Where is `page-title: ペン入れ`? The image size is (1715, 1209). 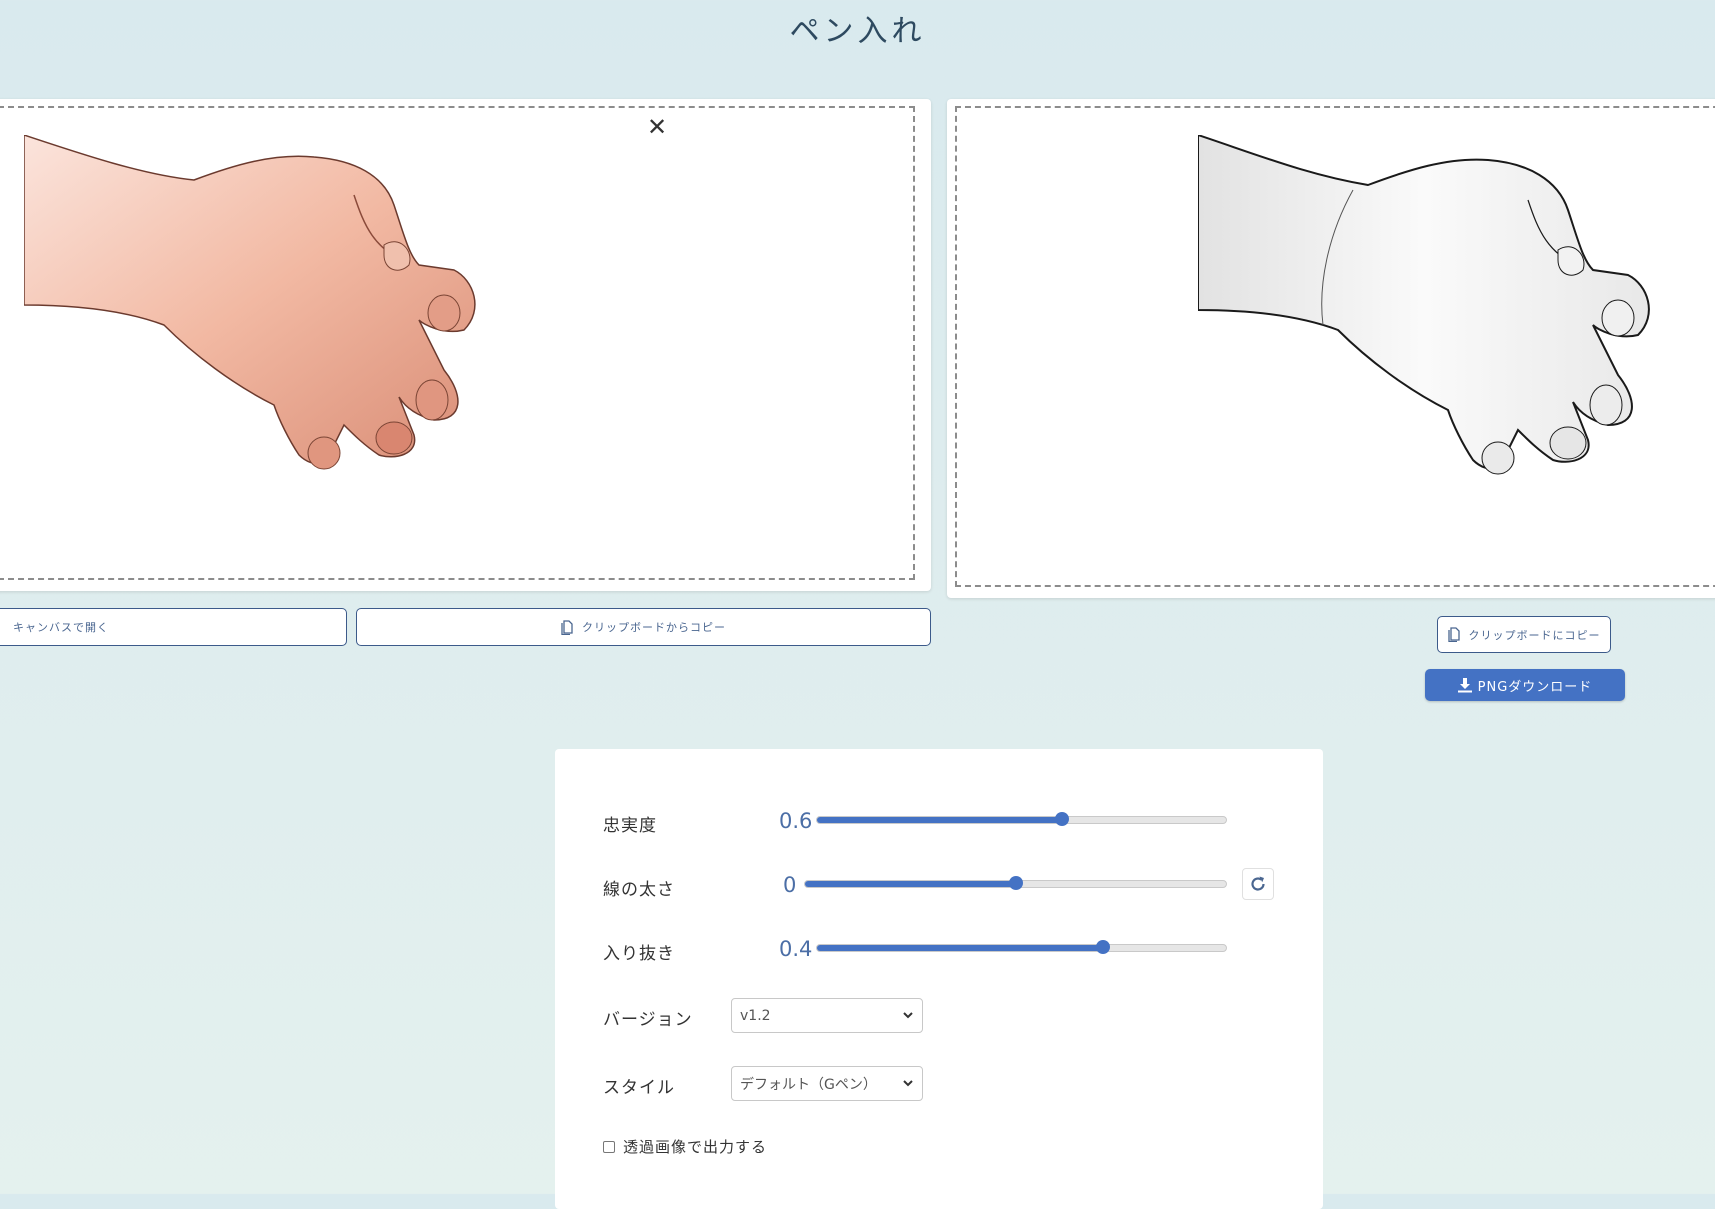
page-title: ペン入れ is located at coordinates (857, 31).